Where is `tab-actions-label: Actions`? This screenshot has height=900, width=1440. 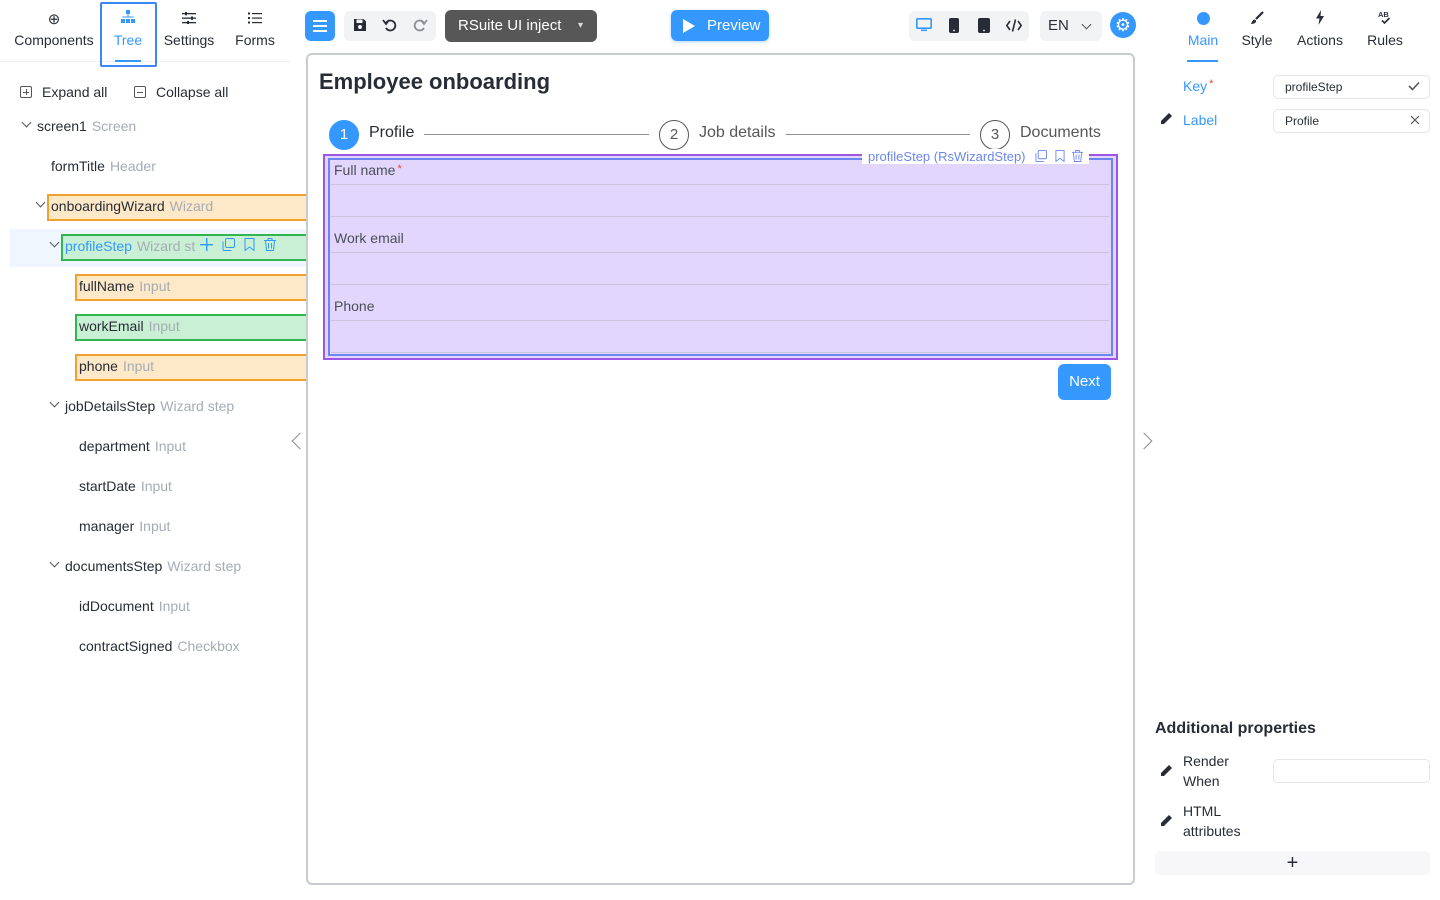
tab-actions-label: Actions is located at coordinates (1320, 40).